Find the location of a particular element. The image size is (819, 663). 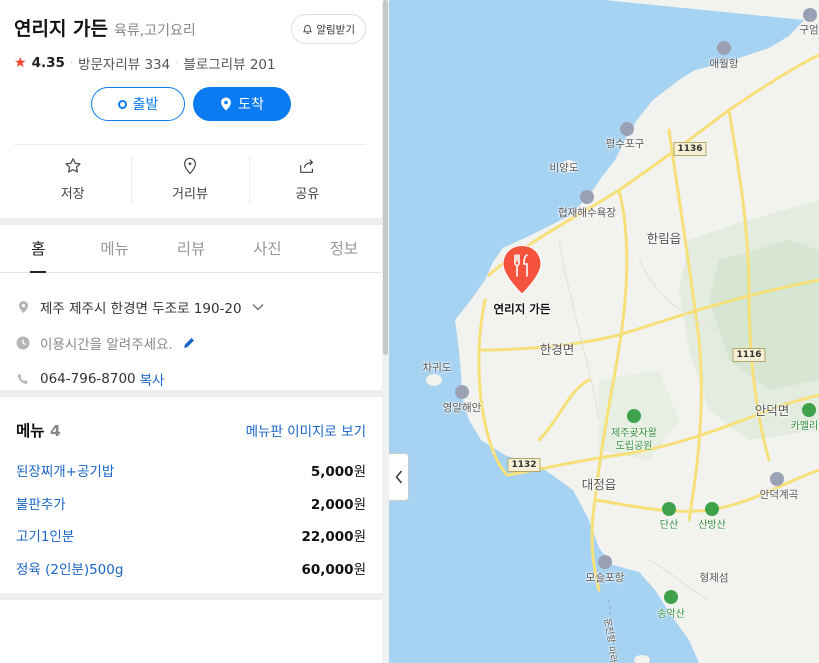

map-label-hallim: 한림읍 is located at coordinates (664, 238).